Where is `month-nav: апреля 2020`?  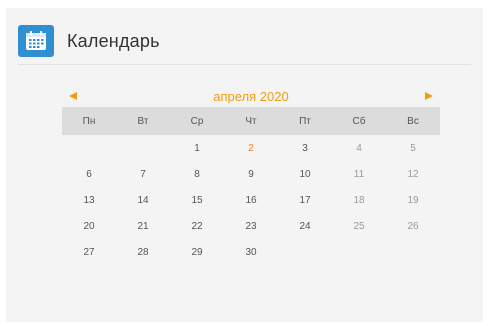 month-nav: апреля 2020 is located at coordinates (251, 96).